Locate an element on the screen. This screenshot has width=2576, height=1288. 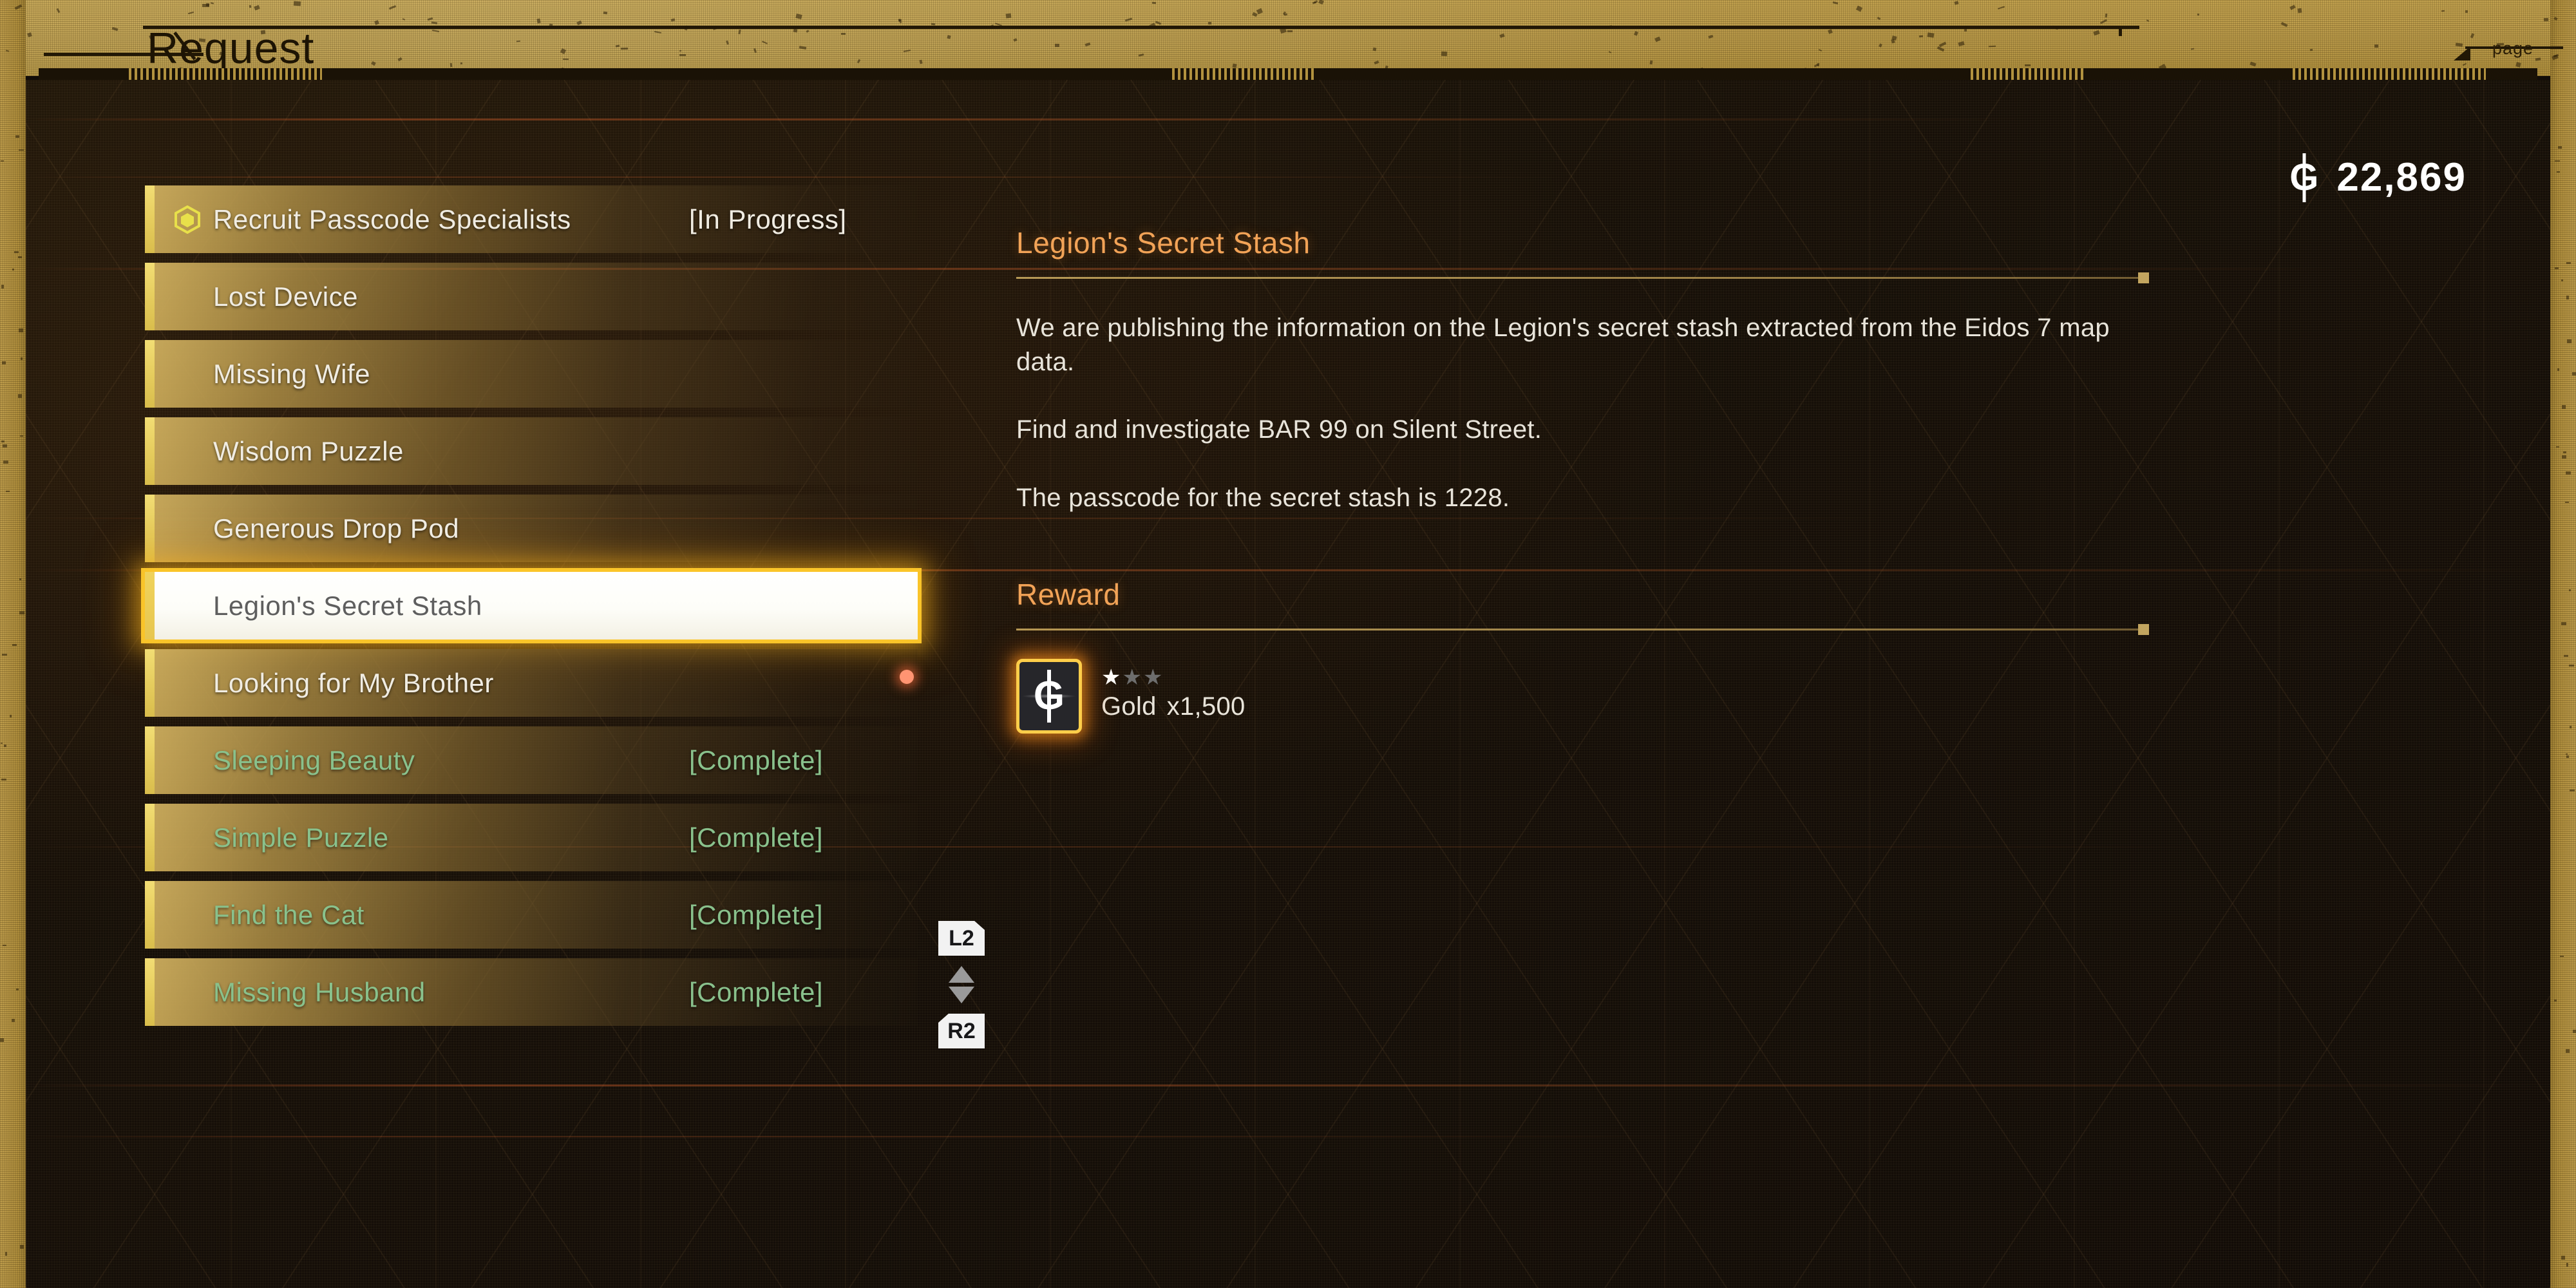
quest-list-item: Sleeping Beauty [Complete] is located at coordinates (531, 760).